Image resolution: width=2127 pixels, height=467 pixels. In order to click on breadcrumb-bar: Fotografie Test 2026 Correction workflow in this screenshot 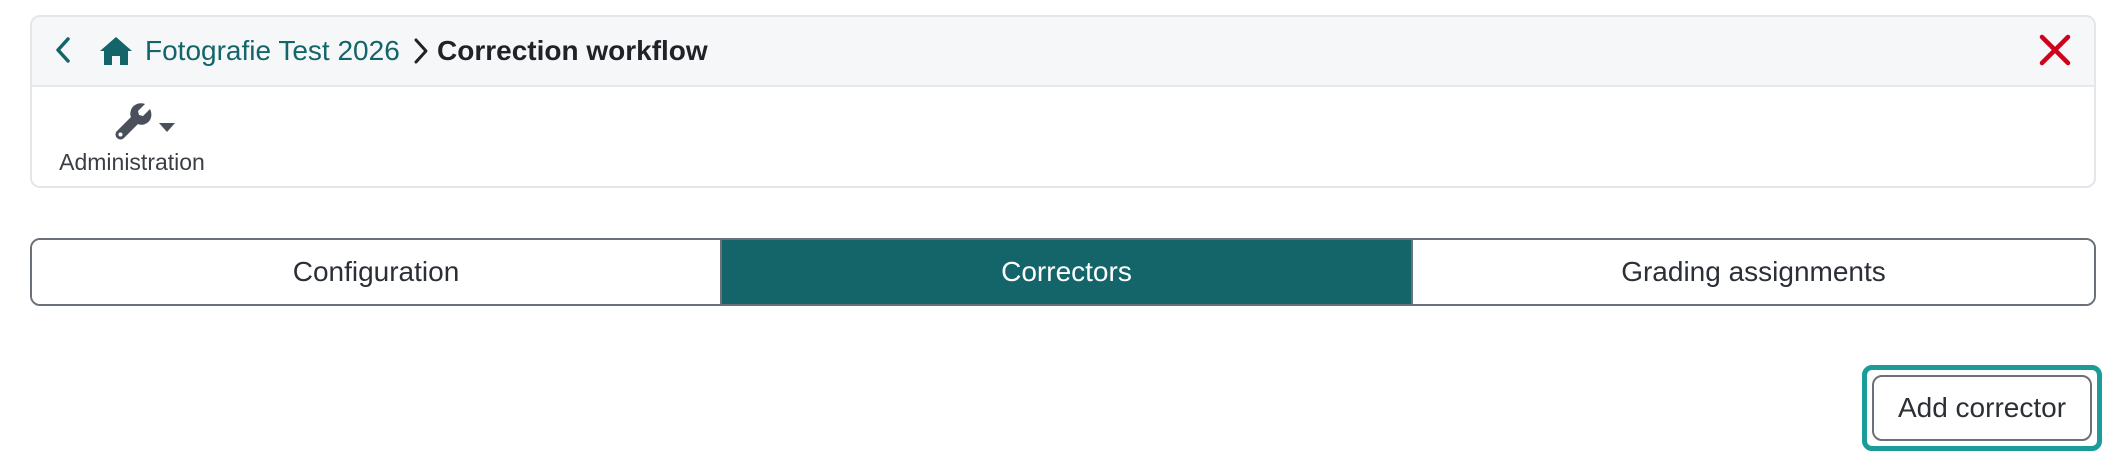, I will do `click(1063, 52)`.